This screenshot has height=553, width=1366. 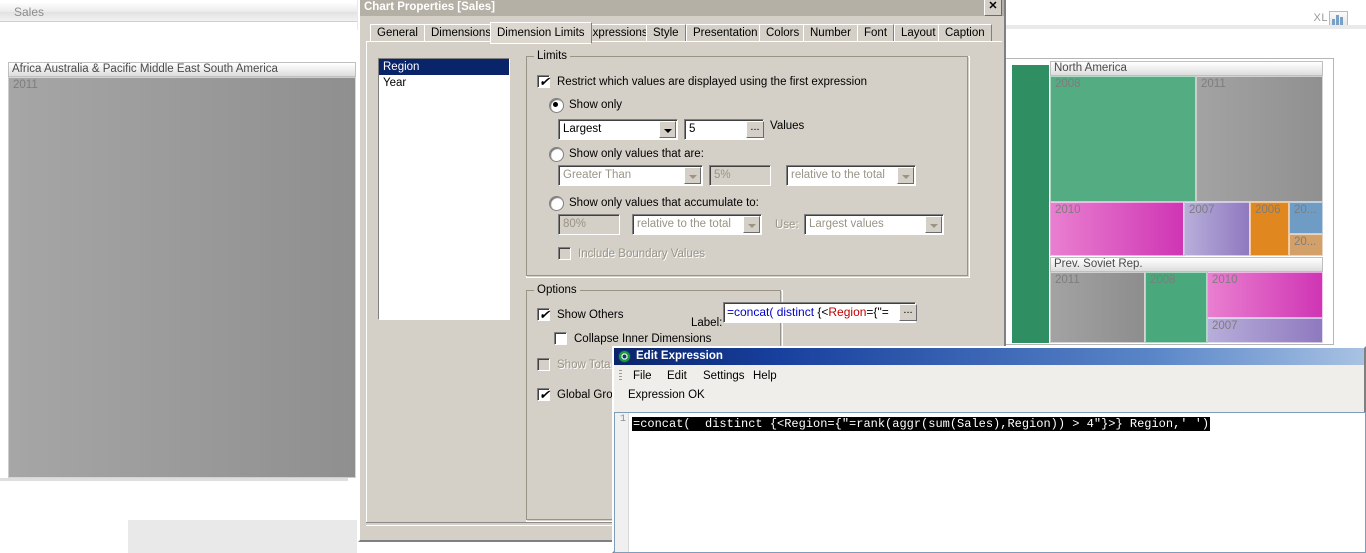 I want to click on menu-help: Help, so click(x=765, y=376).